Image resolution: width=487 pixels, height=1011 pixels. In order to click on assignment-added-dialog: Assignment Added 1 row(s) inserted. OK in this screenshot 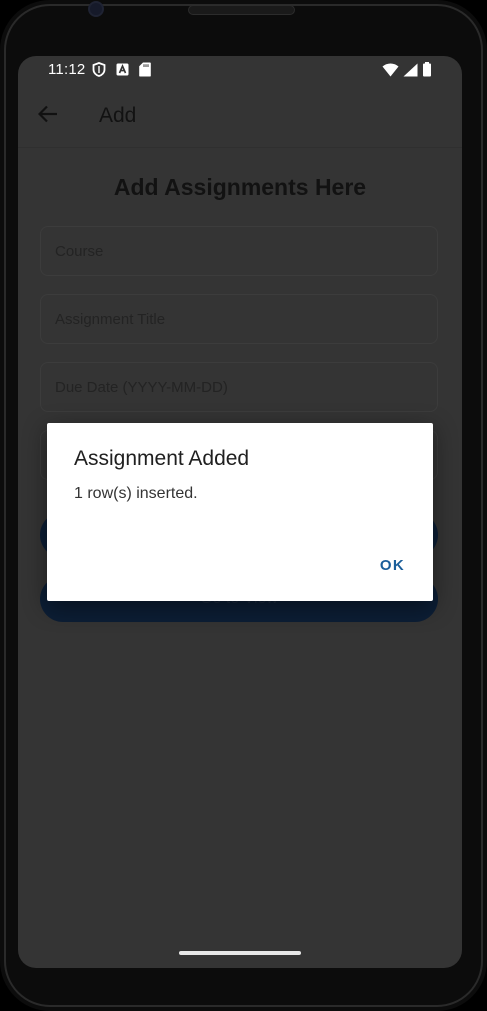, I will do `click(240, 512)`.